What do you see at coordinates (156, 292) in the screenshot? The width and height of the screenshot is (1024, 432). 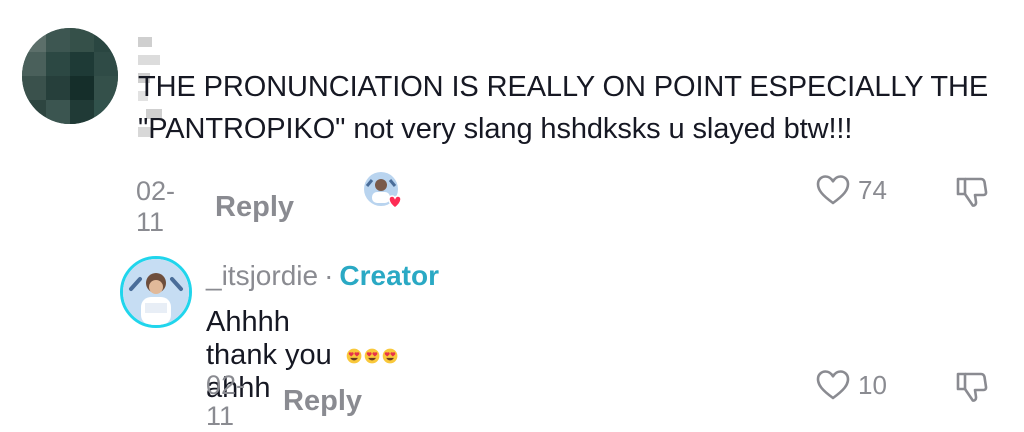 I see `creator-avatar` at bounding box center [156, 292].